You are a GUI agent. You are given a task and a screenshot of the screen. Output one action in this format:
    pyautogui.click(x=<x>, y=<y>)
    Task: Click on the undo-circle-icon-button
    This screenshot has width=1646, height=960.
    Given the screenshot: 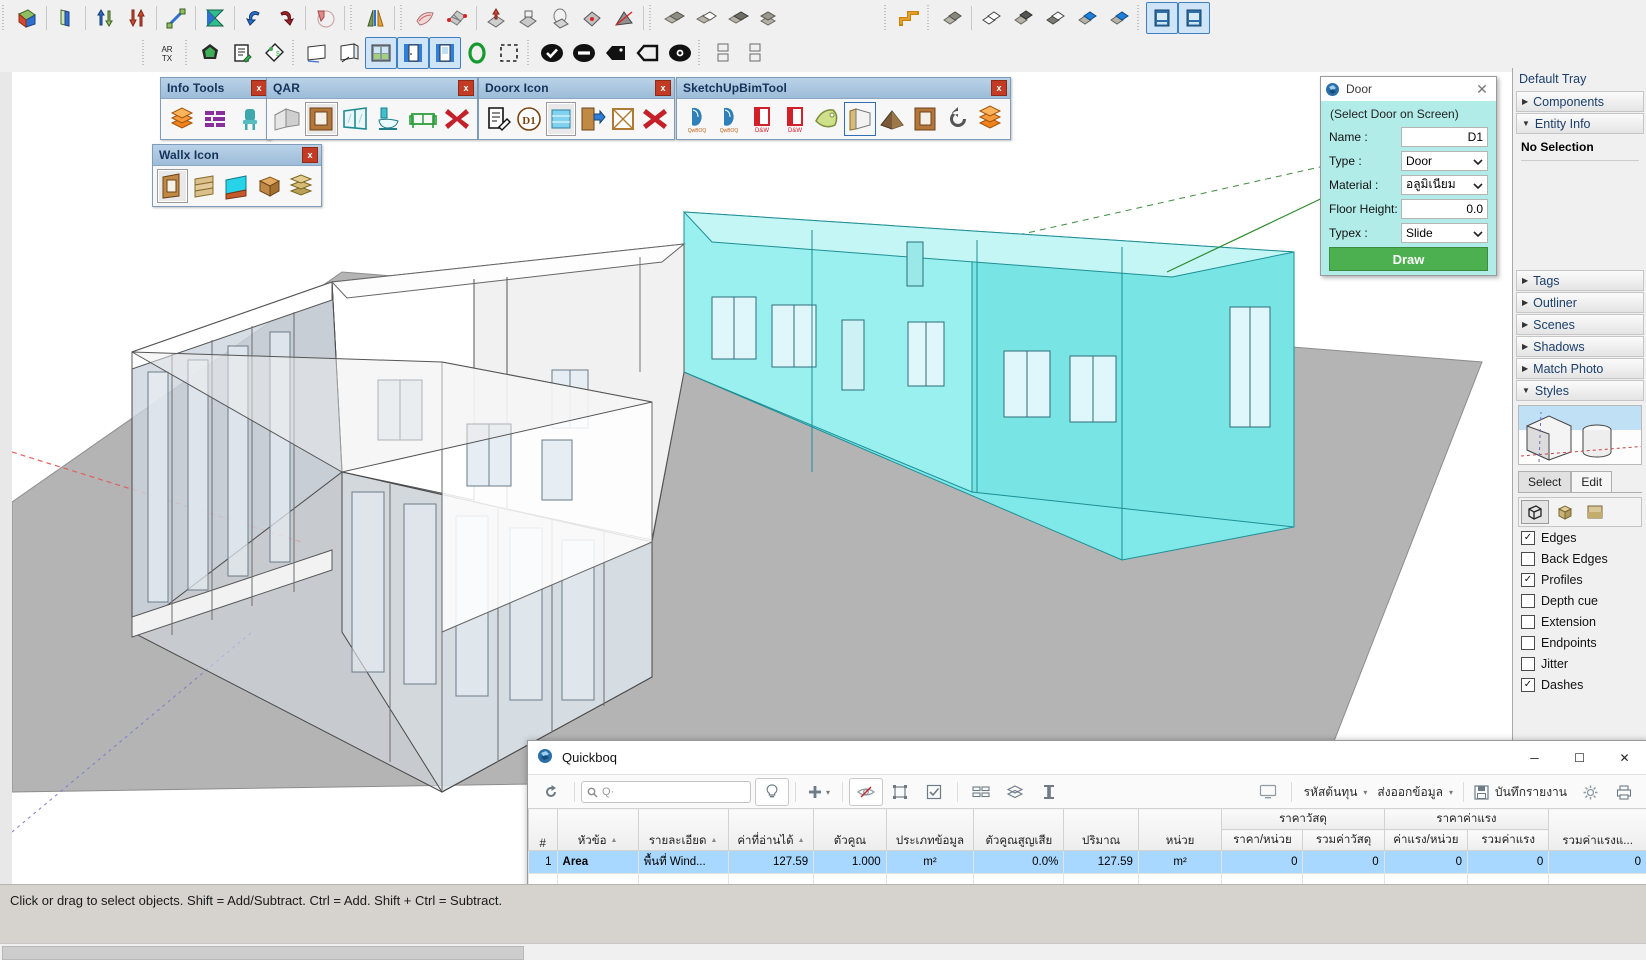 What is the action you would take?
    pyautogui.click(x=958, y=119)
    